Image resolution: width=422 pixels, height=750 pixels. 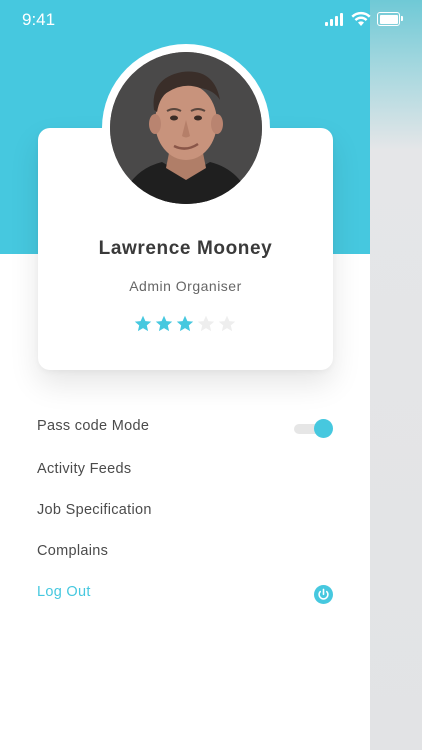 I want to click on rating-stars, so click(x=185, y=325).